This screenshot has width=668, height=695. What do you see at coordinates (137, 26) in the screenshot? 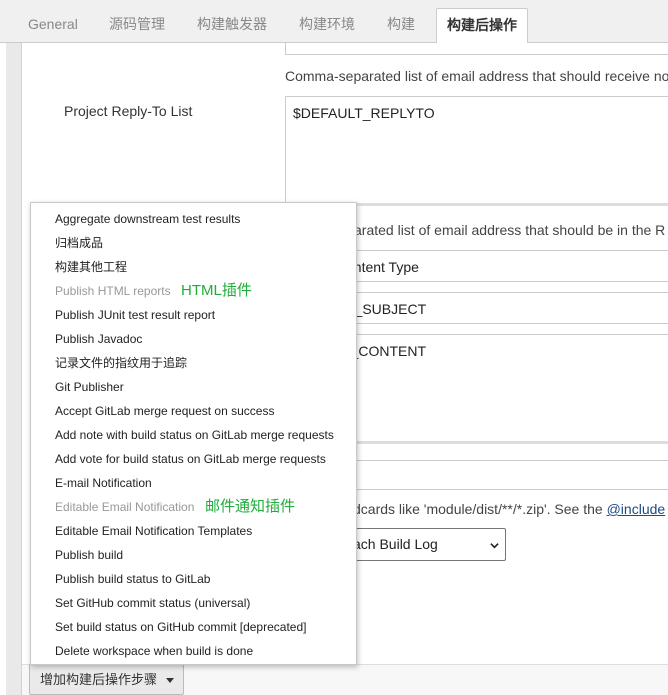
I see `tab-scm: 源码管理` at bounding box center [137, 26].